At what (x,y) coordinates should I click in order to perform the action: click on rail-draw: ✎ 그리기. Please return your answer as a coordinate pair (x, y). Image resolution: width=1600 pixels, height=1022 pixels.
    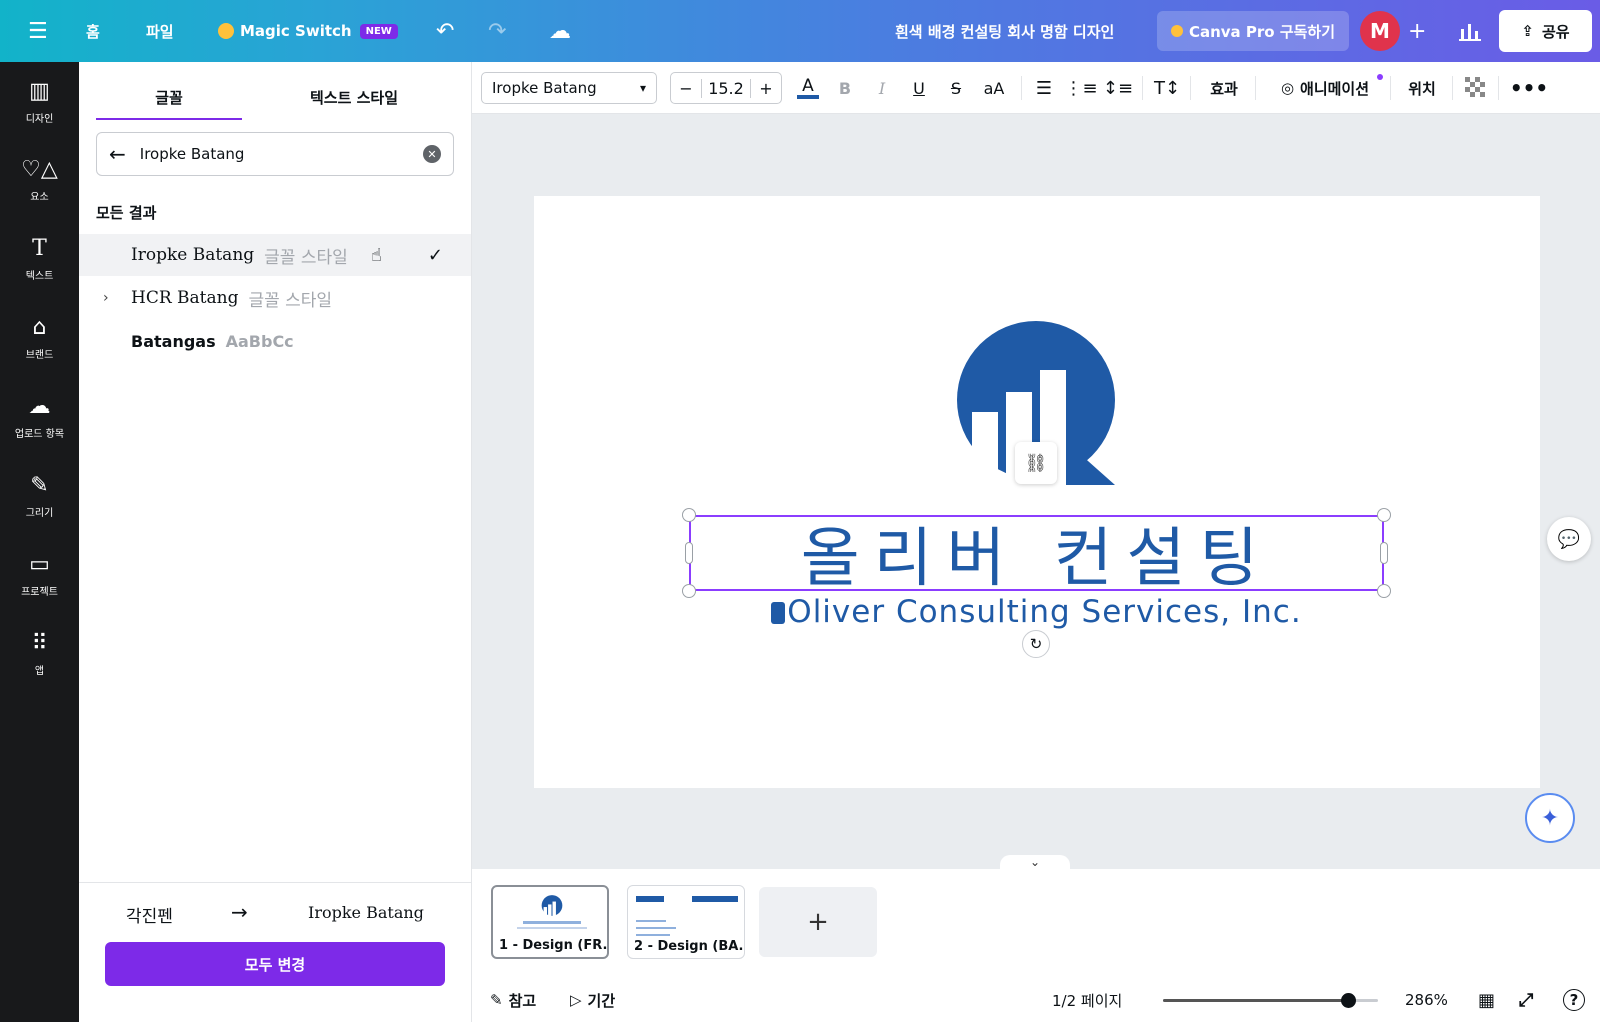
    Looking at the image, I should click on (39, 496).